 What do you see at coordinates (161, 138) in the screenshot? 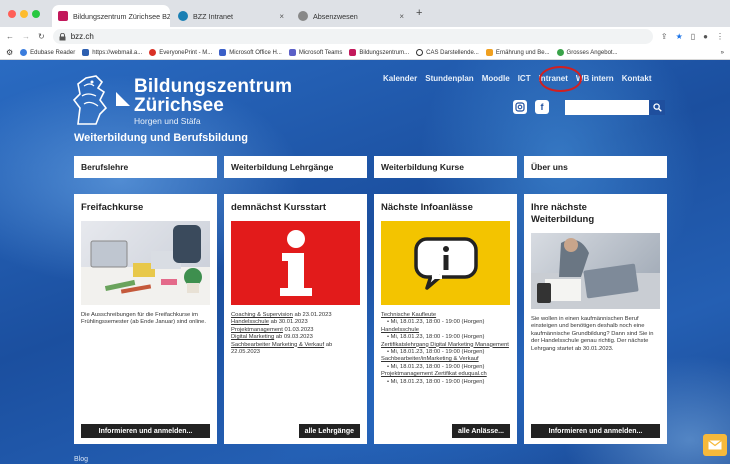
I see `site-tagline: Weiterbildung und Berufsbildung` at bounding box center [161, 138].